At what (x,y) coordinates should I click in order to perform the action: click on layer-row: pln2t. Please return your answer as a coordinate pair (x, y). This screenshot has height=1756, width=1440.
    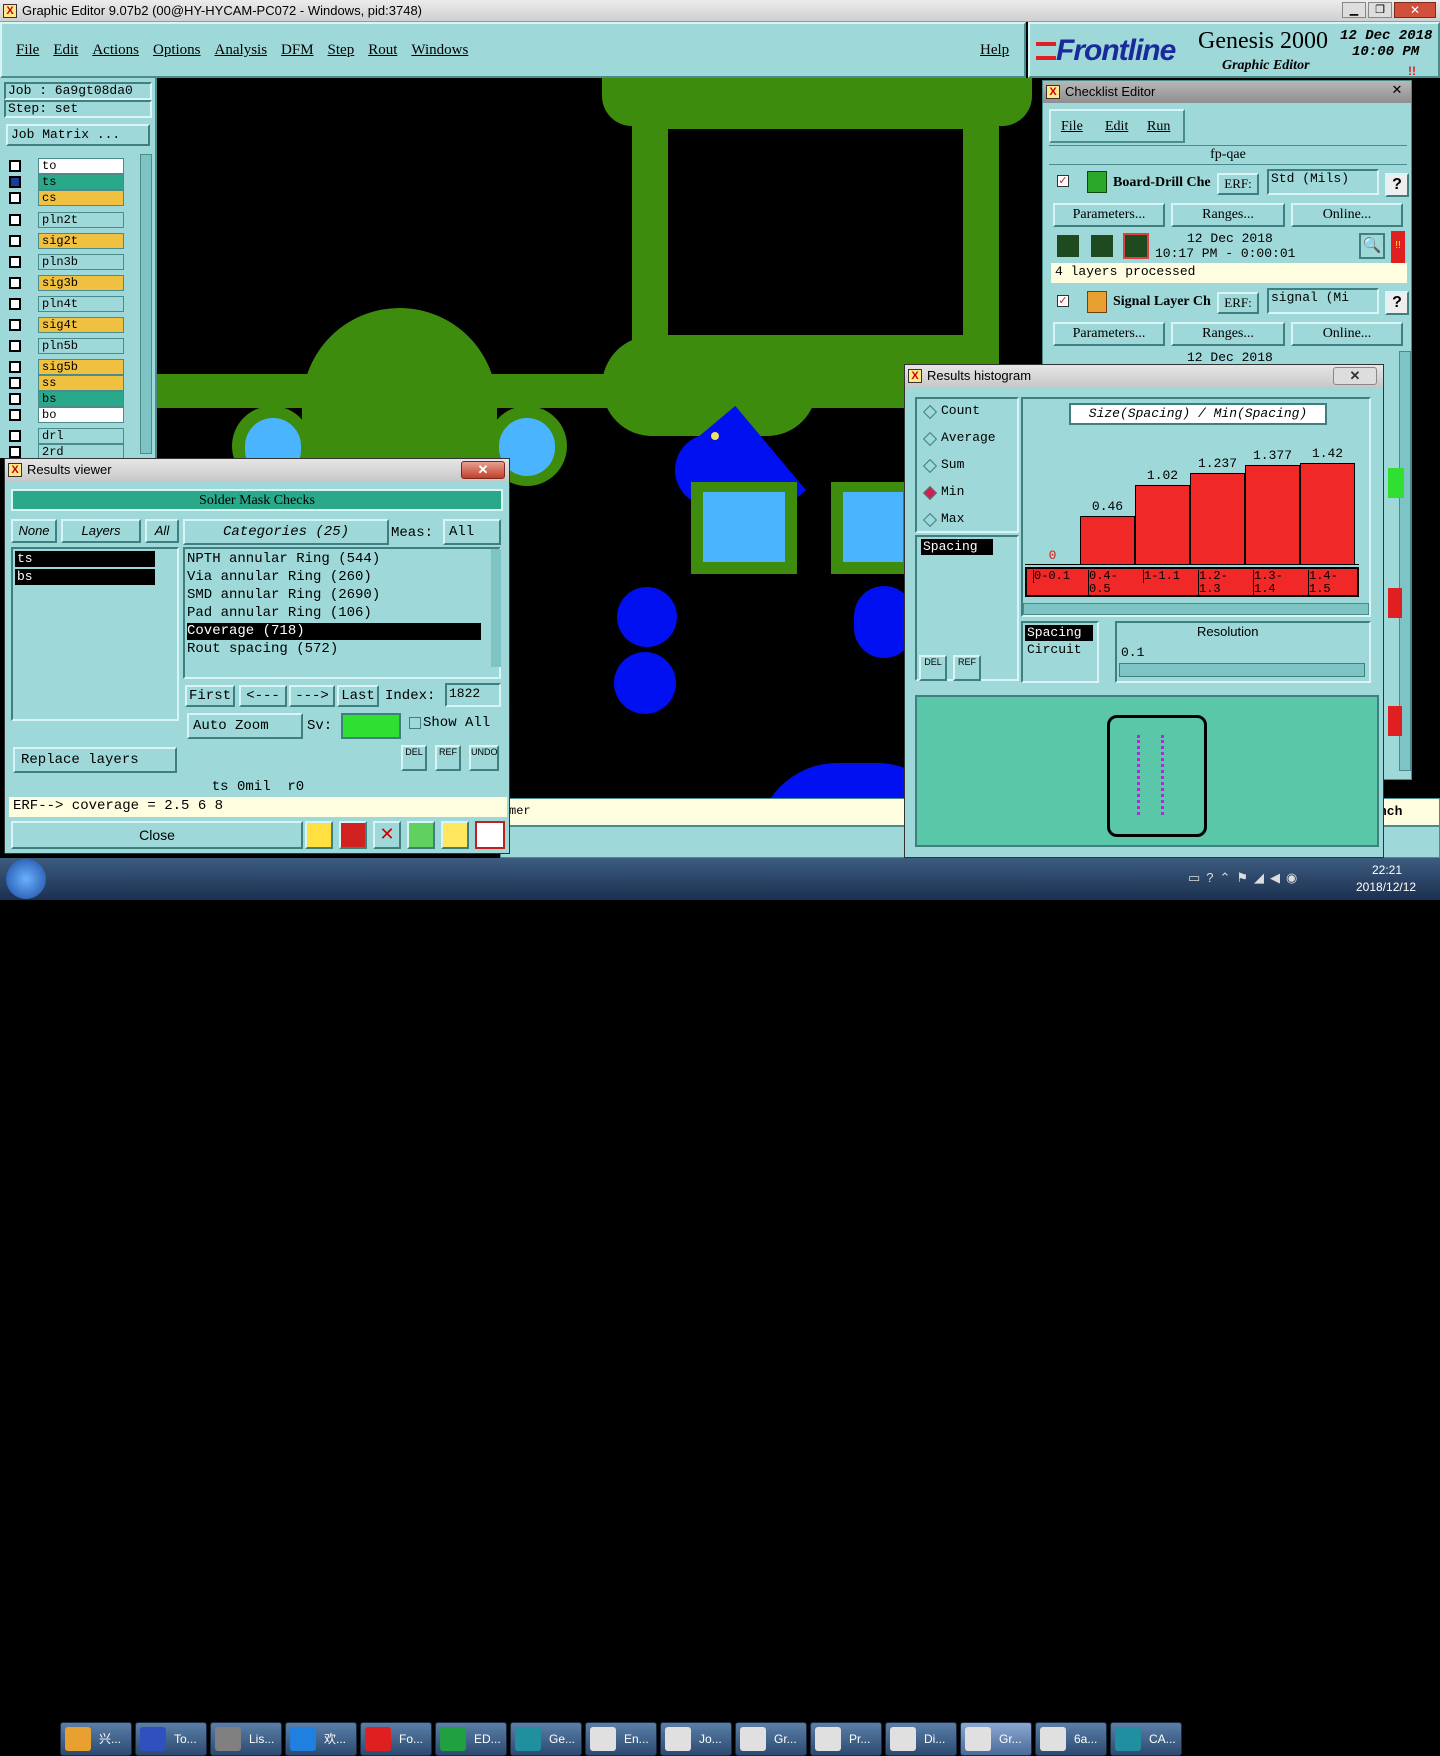
    Looking at the image, I should click on (65, 220).